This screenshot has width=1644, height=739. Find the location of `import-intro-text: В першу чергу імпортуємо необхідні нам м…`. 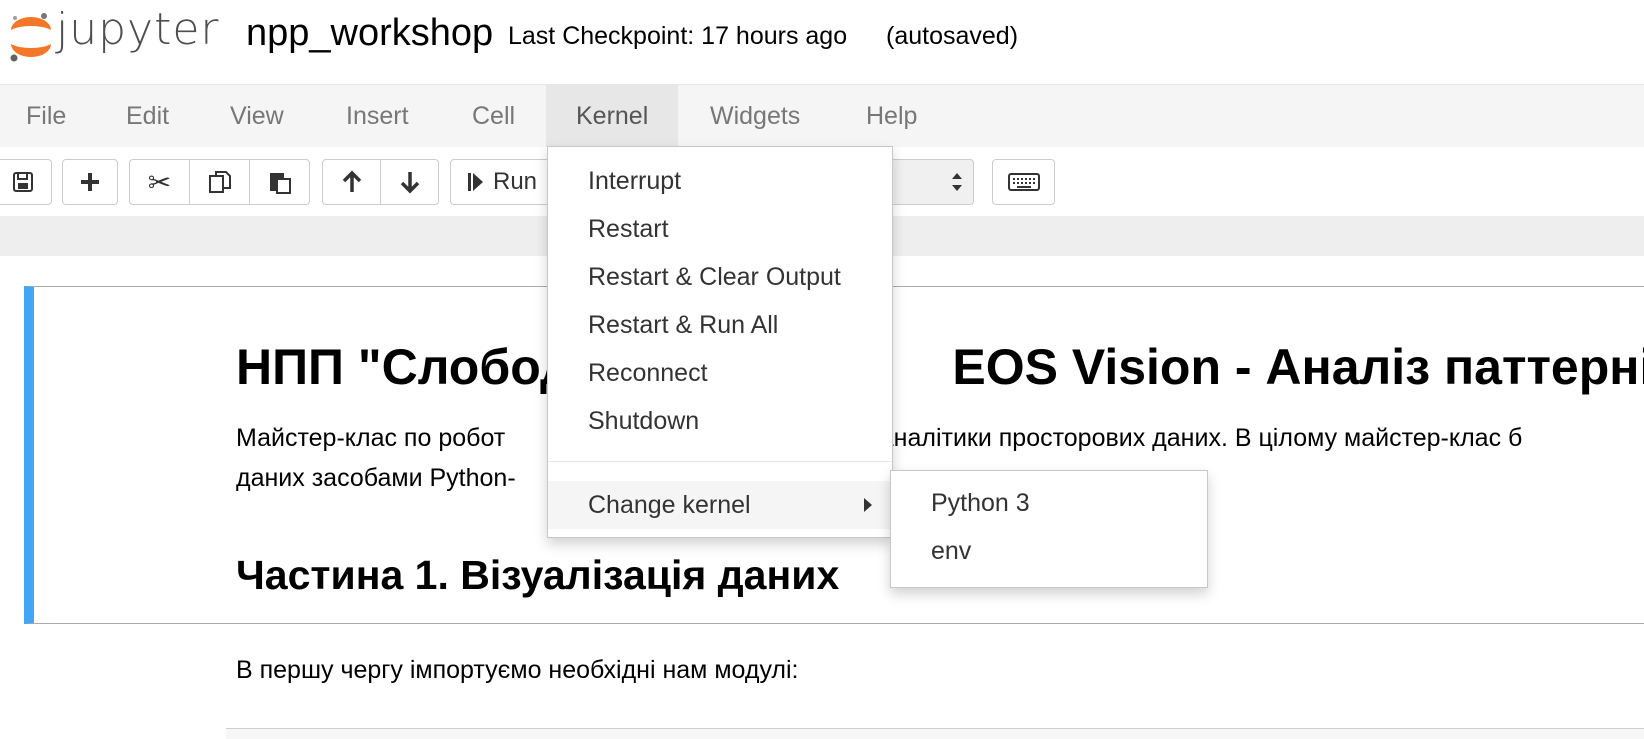

import-intro-text: В першу чергу імпортуємо необхідні нам м… is located at coordinates (517, 670).